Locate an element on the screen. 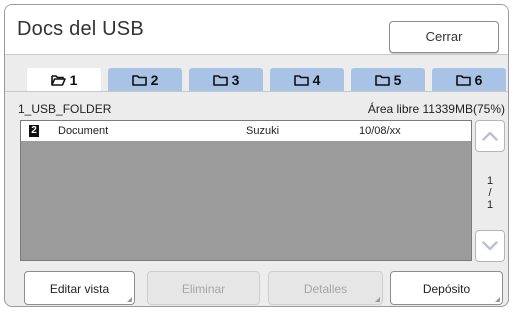 The width and height of the screenshot is (515, 313). deposit-label: Depósito is located at coordinates (446, 289).